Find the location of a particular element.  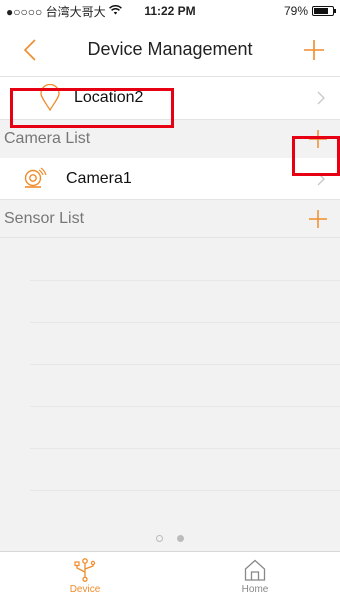

map-pin-icon is located at coordinates (50, 98).